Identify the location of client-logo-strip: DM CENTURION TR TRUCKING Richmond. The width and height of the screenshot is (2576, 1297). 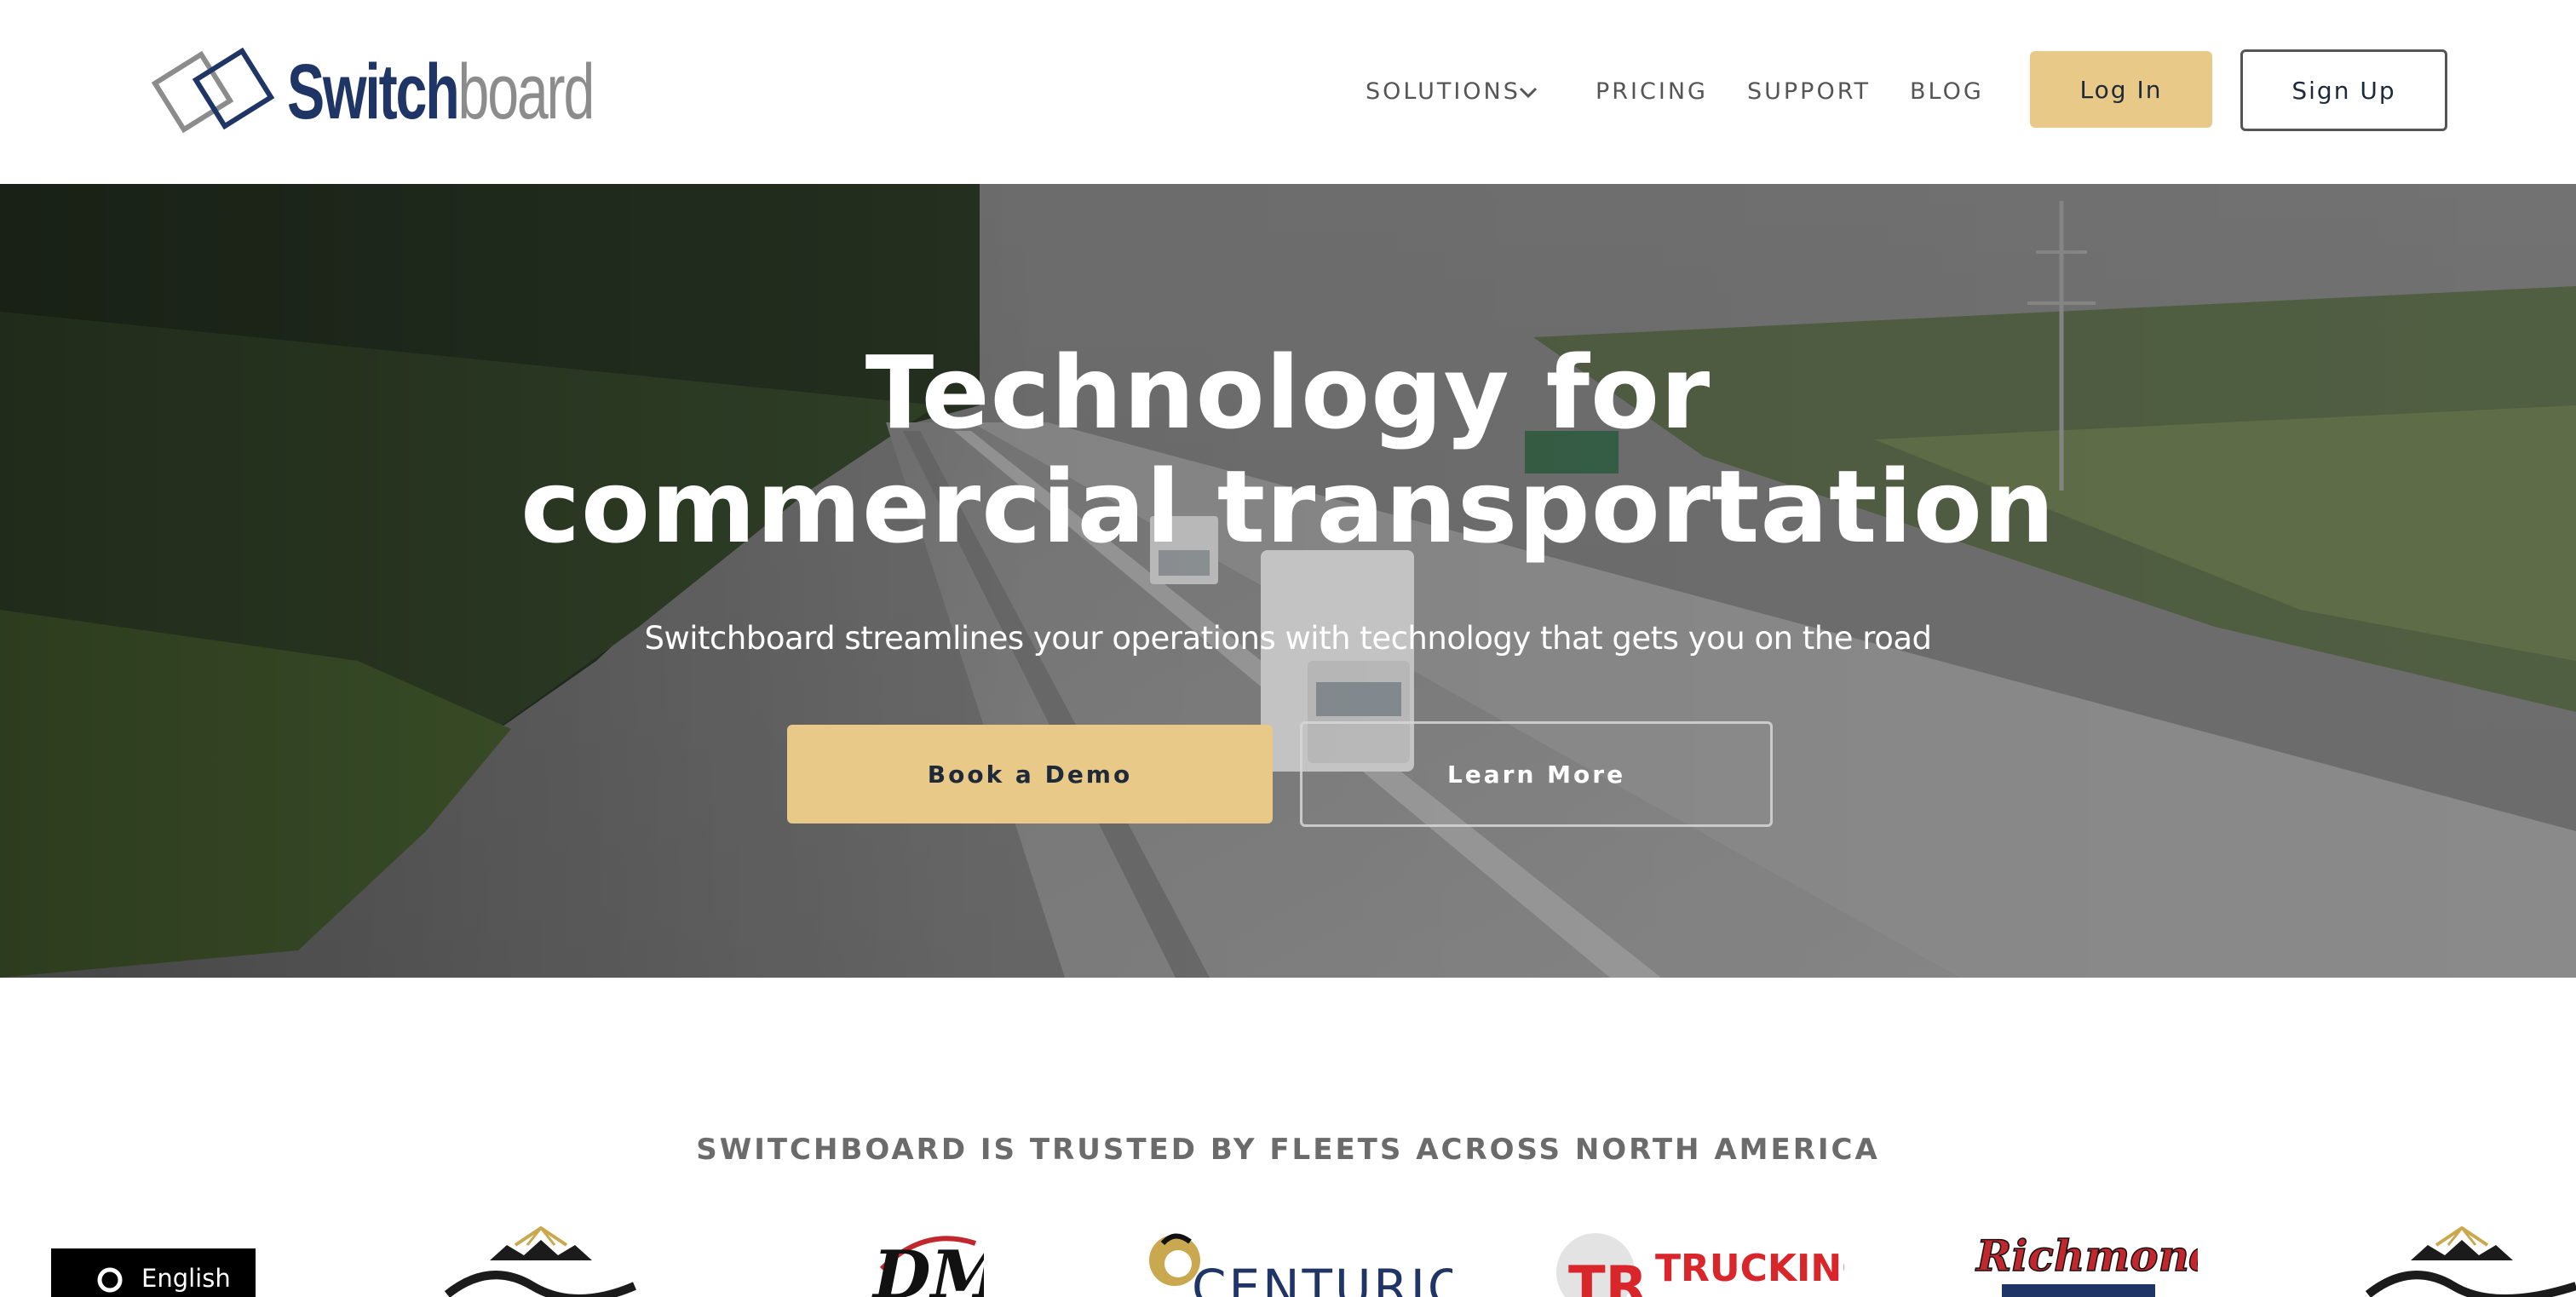
(1288, 1261).